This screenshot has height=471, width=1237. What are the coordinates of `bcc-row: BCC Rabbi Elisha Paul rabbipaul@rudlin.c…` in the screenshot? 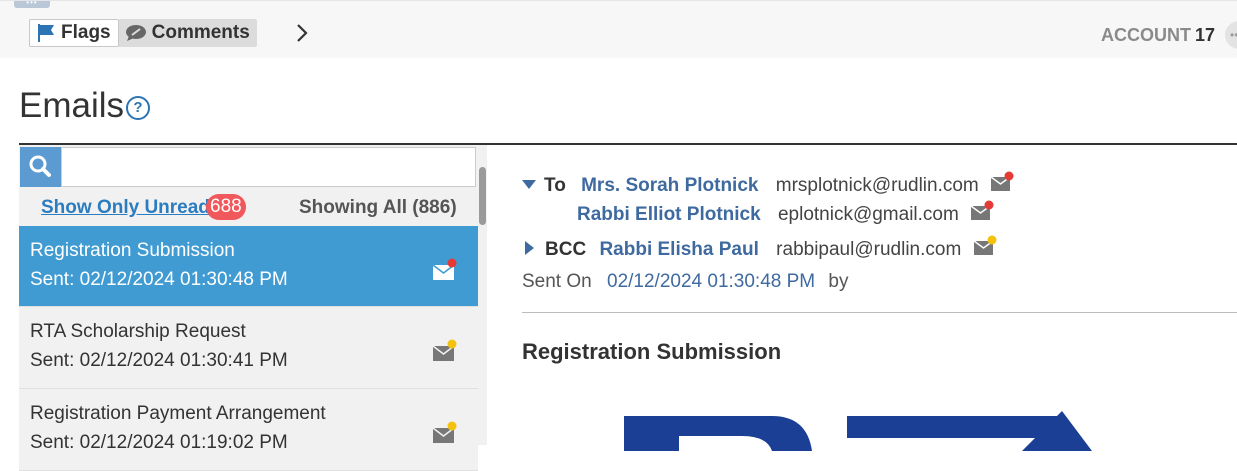 It's located at (759, 248).